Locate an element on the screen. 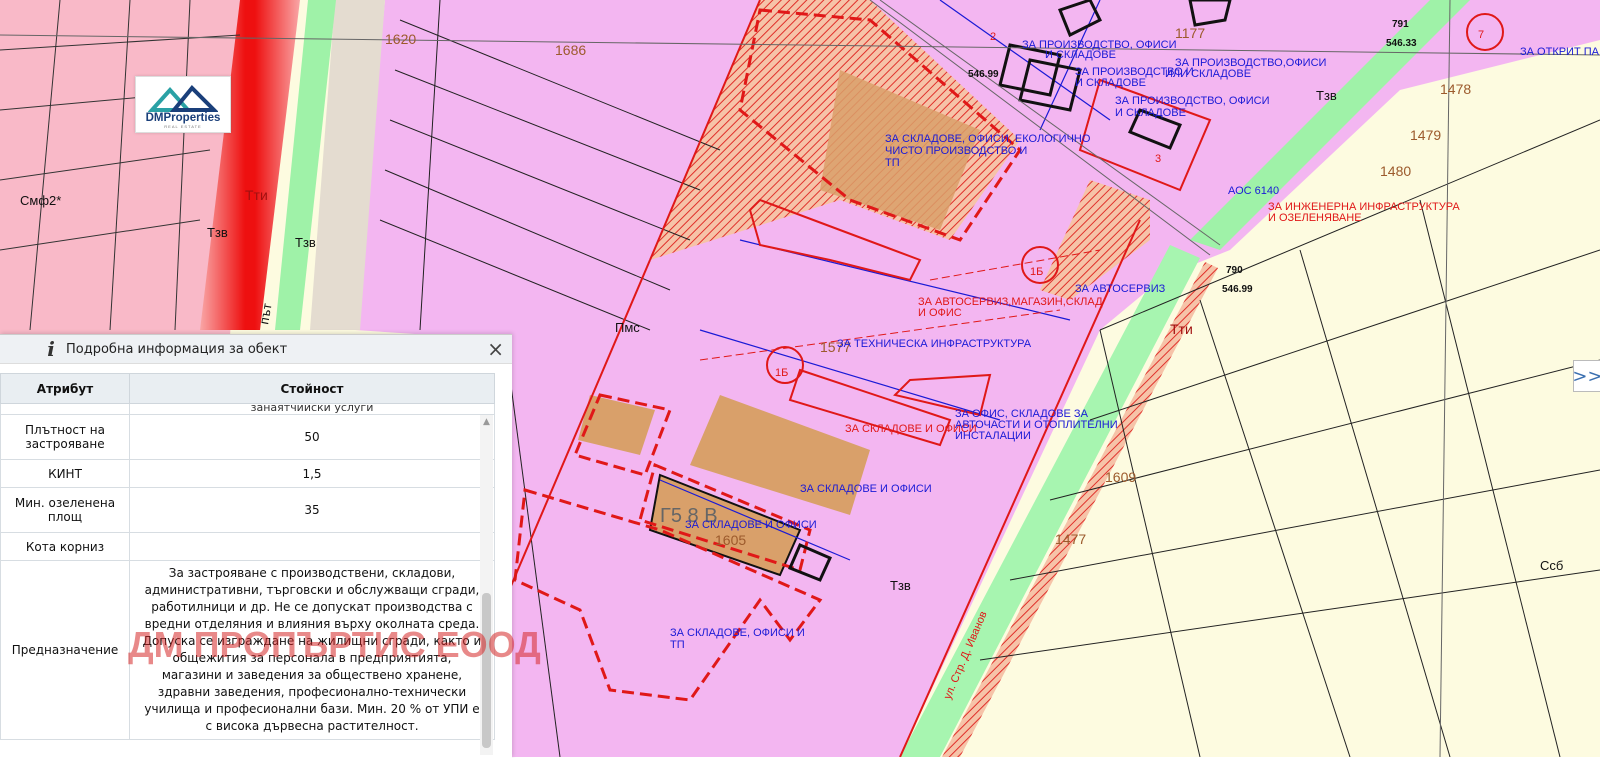 Image resolution: width=1600 pixels, height=758 pixels. table-row: Плътност на застрояване 50 is located at coordinates (247, 437).